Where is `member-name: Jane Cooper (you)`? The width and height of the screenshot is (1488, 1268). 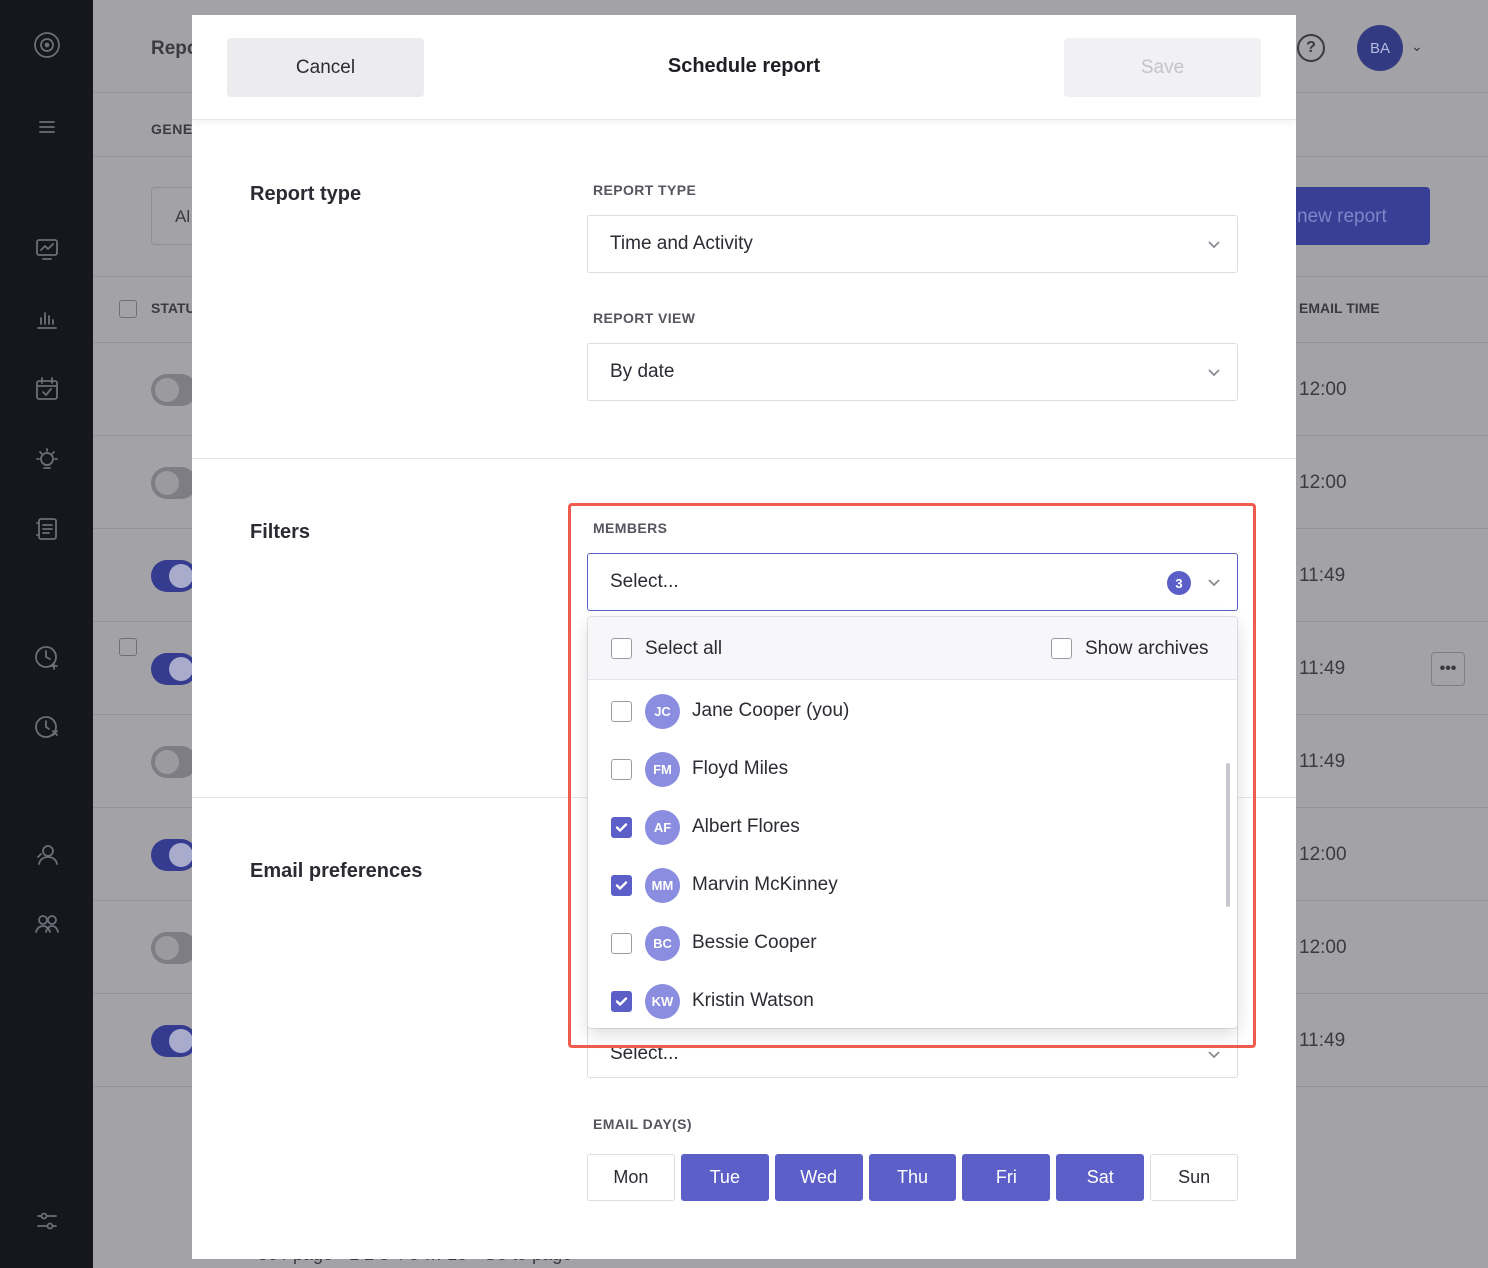 member-name: Jane Cooper (you) is located at coordinates (771, 710).